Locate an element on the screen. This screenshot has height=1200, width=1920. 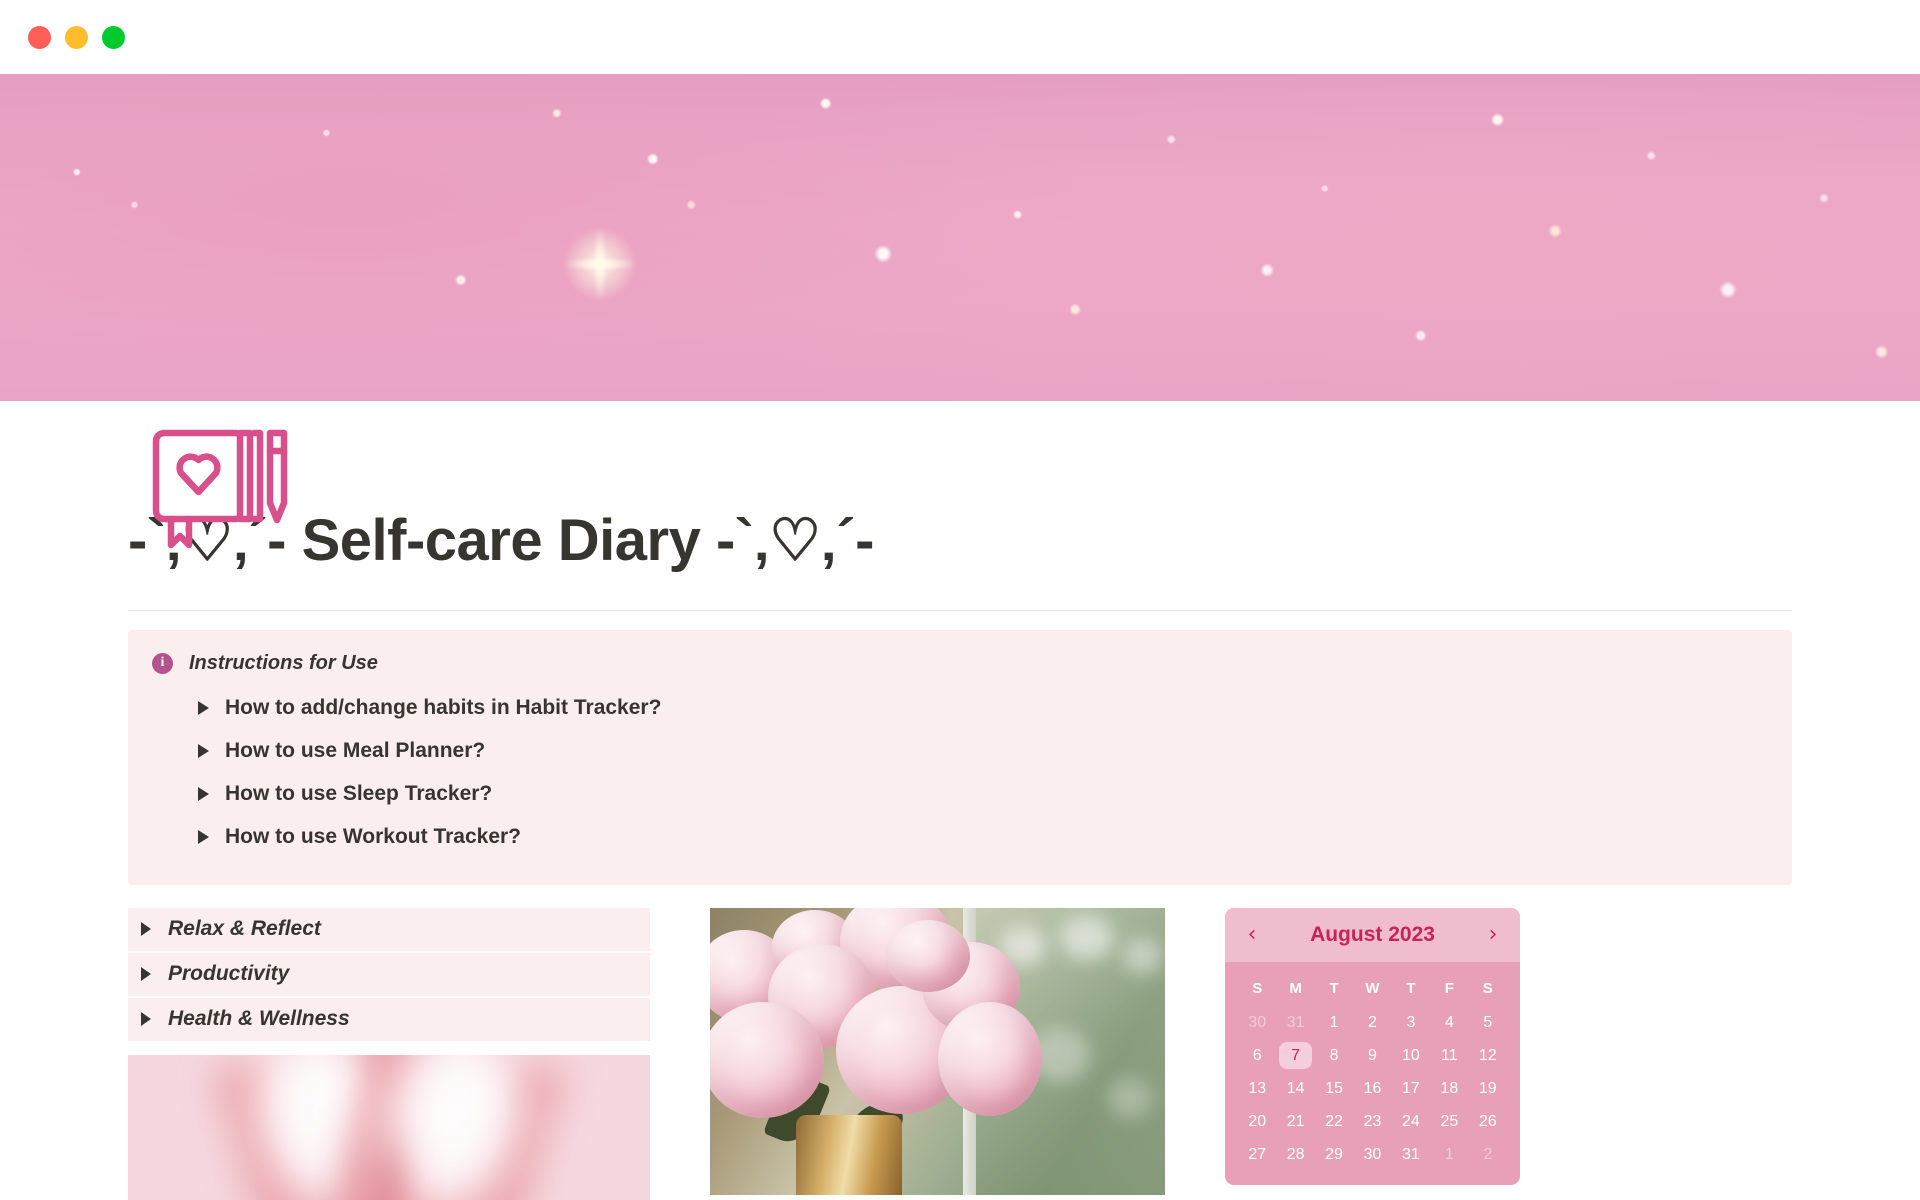
calendar-day: 27 is located at coordinates (1257, 1154).